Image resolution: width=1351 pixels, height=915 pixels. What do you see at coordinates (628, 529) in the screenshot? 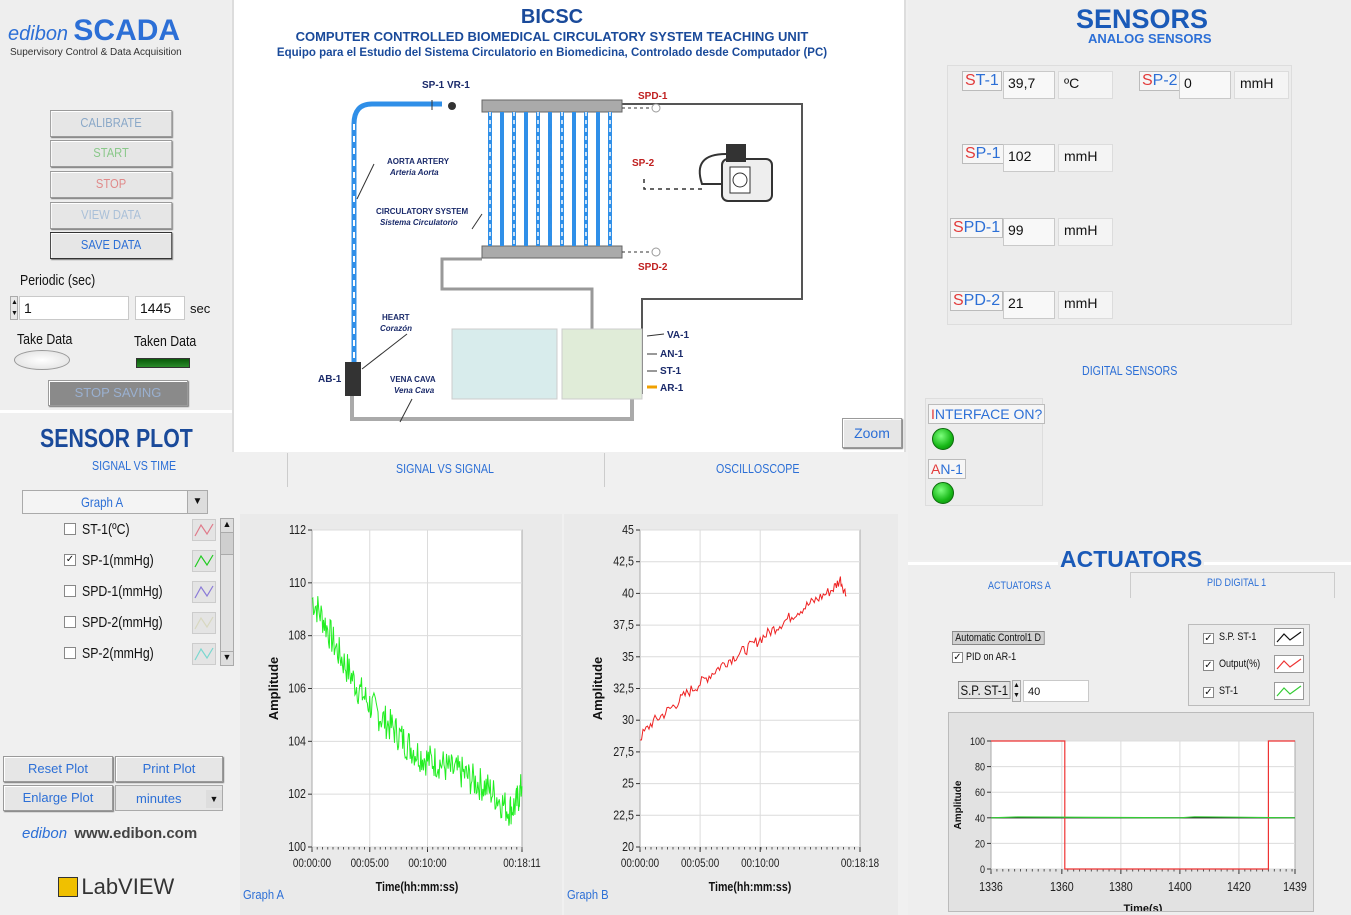
I see `y-tick-label: 45` at bounding box center [628, 529].